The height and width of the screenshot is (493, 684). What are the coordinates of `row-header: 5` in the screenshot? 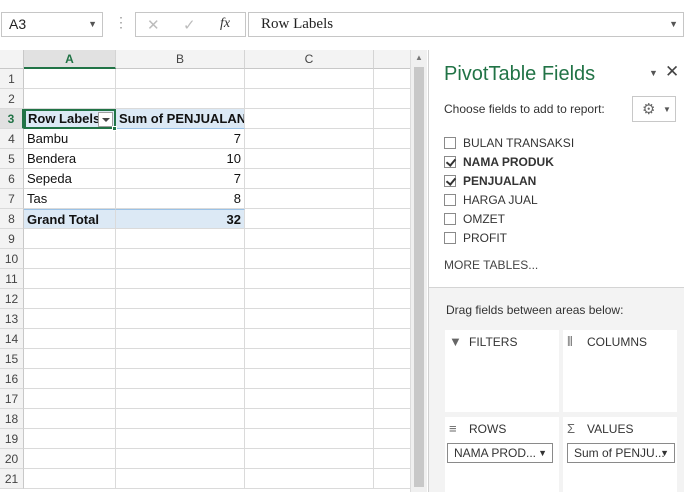 It's located at (12, 159).